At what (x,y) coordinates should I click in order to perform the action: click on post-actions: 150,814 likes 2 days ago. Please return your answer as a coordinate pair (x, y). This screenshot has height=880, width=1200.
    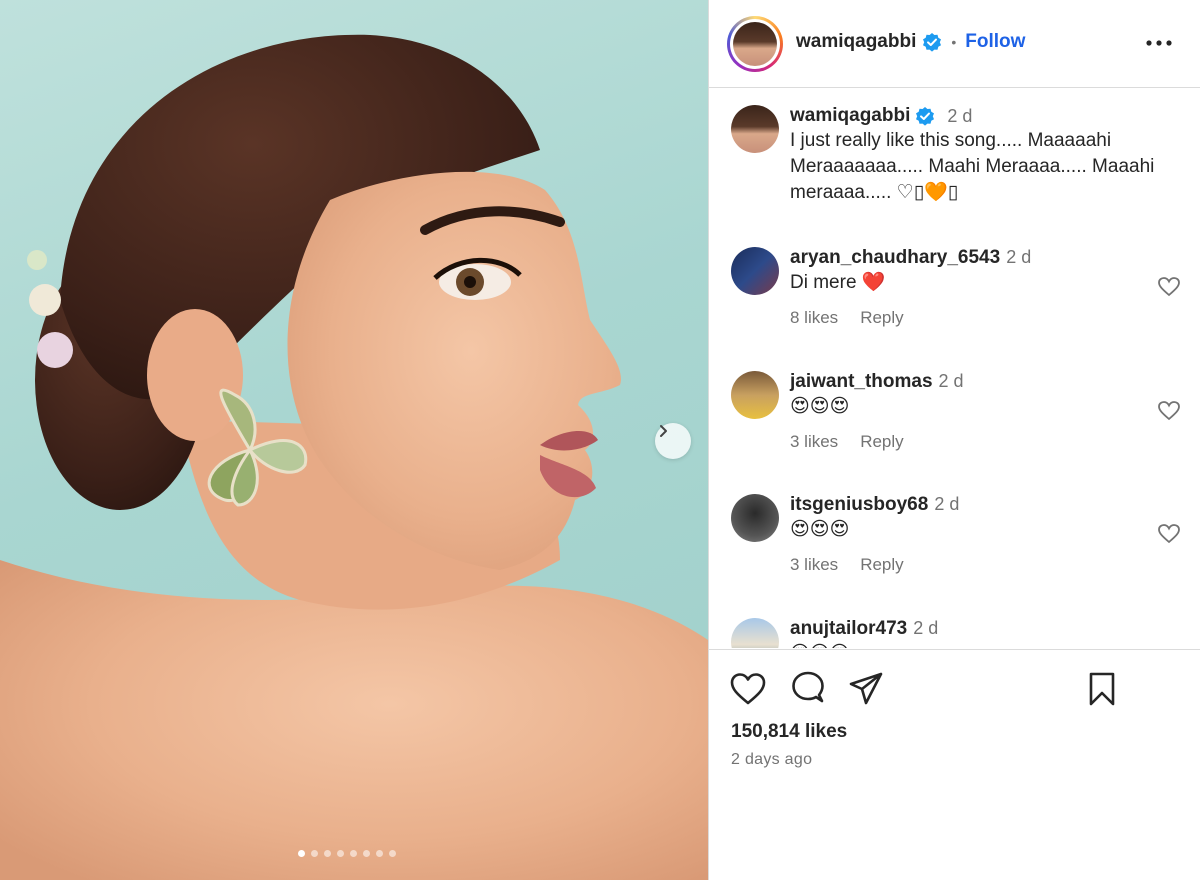
    Looking at the image, I should click on (954, 764).